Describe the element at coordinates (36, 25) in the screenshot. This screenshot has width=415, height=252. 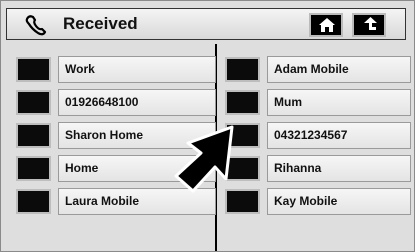
I see `phone-icon` at that location.